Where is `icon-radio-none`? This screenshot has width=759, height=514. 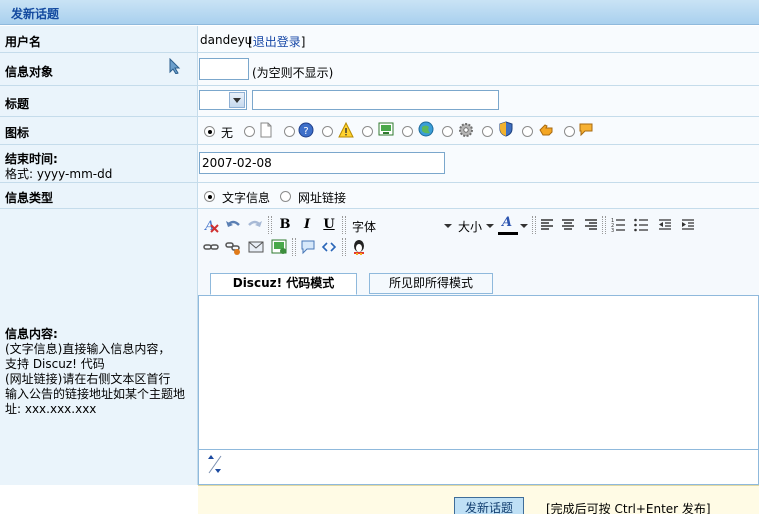 icon-radio-none is located at coordinates (209, 131).